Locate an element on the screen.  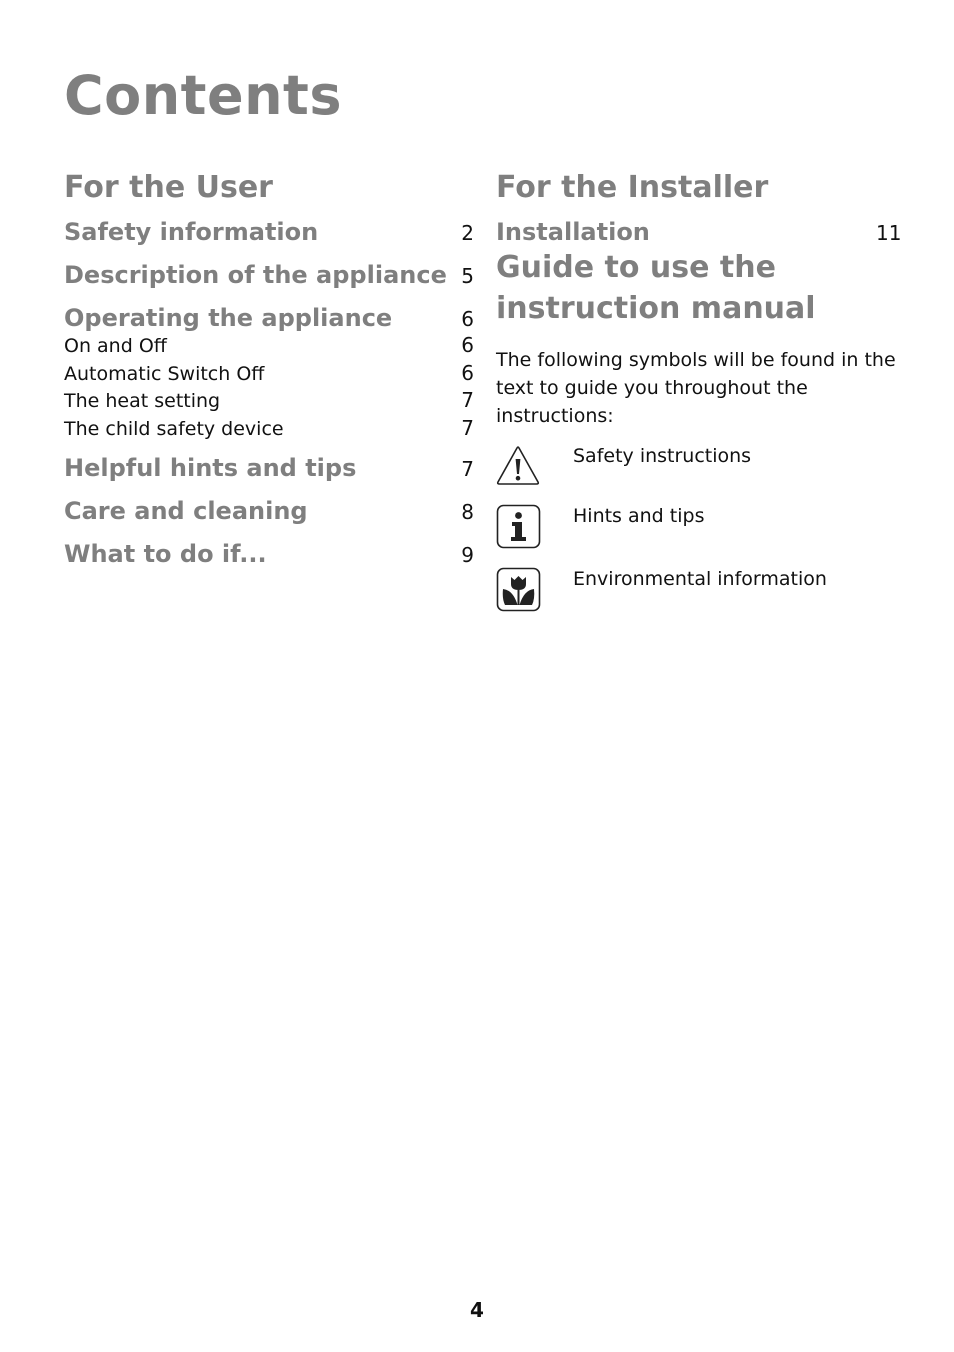
toc-entry-page: 5 is located at coordinates (467, 276).